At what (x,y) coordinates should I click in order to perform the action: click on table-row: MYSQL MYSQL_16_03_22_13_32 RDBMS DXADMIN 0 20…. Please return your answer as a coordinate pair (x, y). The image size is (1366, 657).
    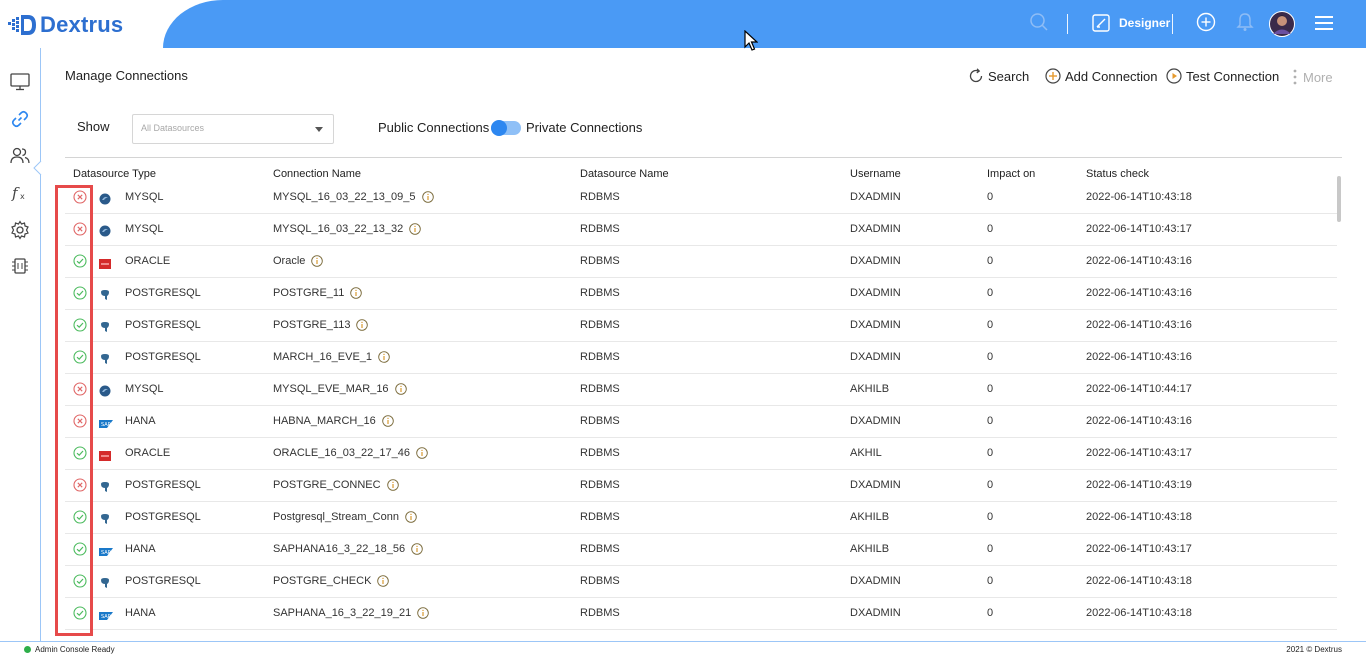
    Looking at the image, I should click on (701, 230).